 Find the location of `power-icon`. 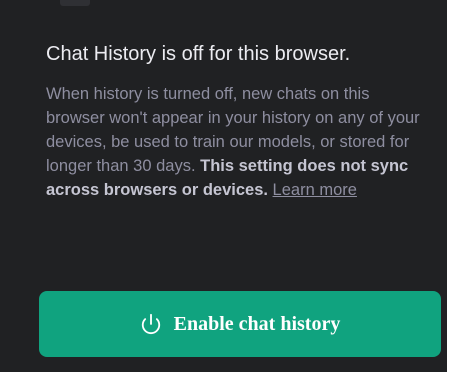

power-icon is located at coordinates (151, 324).